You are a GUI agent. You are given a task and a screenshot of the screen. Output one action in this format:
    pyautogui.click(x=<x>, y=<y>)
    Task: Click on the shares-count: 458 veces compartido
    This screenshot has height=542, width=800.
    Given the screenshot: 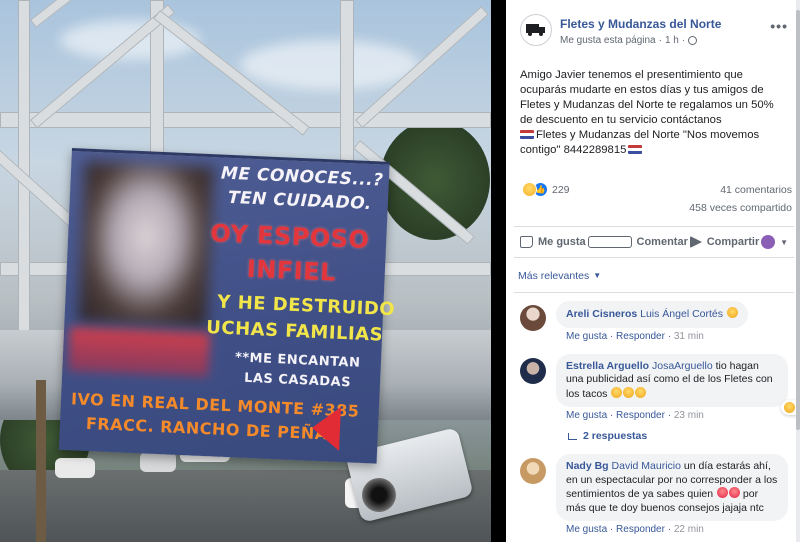 What is the action you would take?
    pyautogui.click(x=740, y=208)
    